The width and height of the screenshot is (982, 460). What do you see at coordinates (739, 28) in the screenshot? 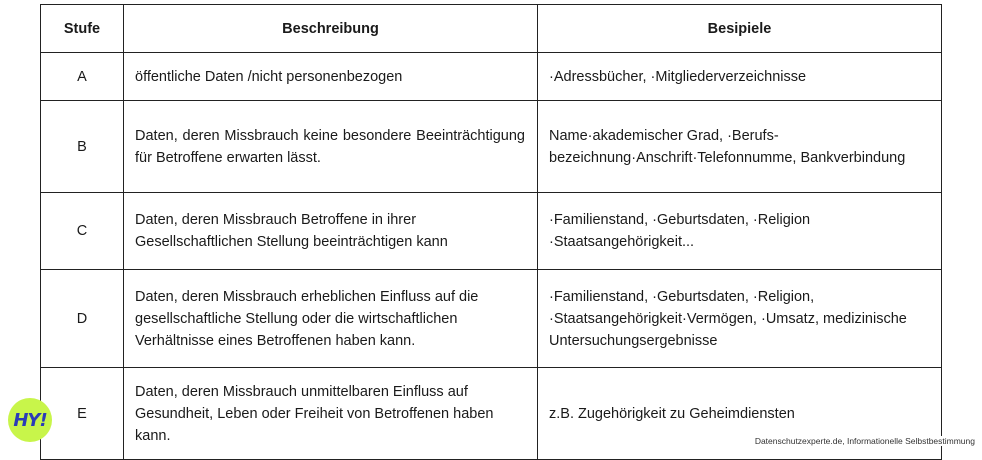
I see `header-beispiele: Besipiele` at bounding box center [739, 28].